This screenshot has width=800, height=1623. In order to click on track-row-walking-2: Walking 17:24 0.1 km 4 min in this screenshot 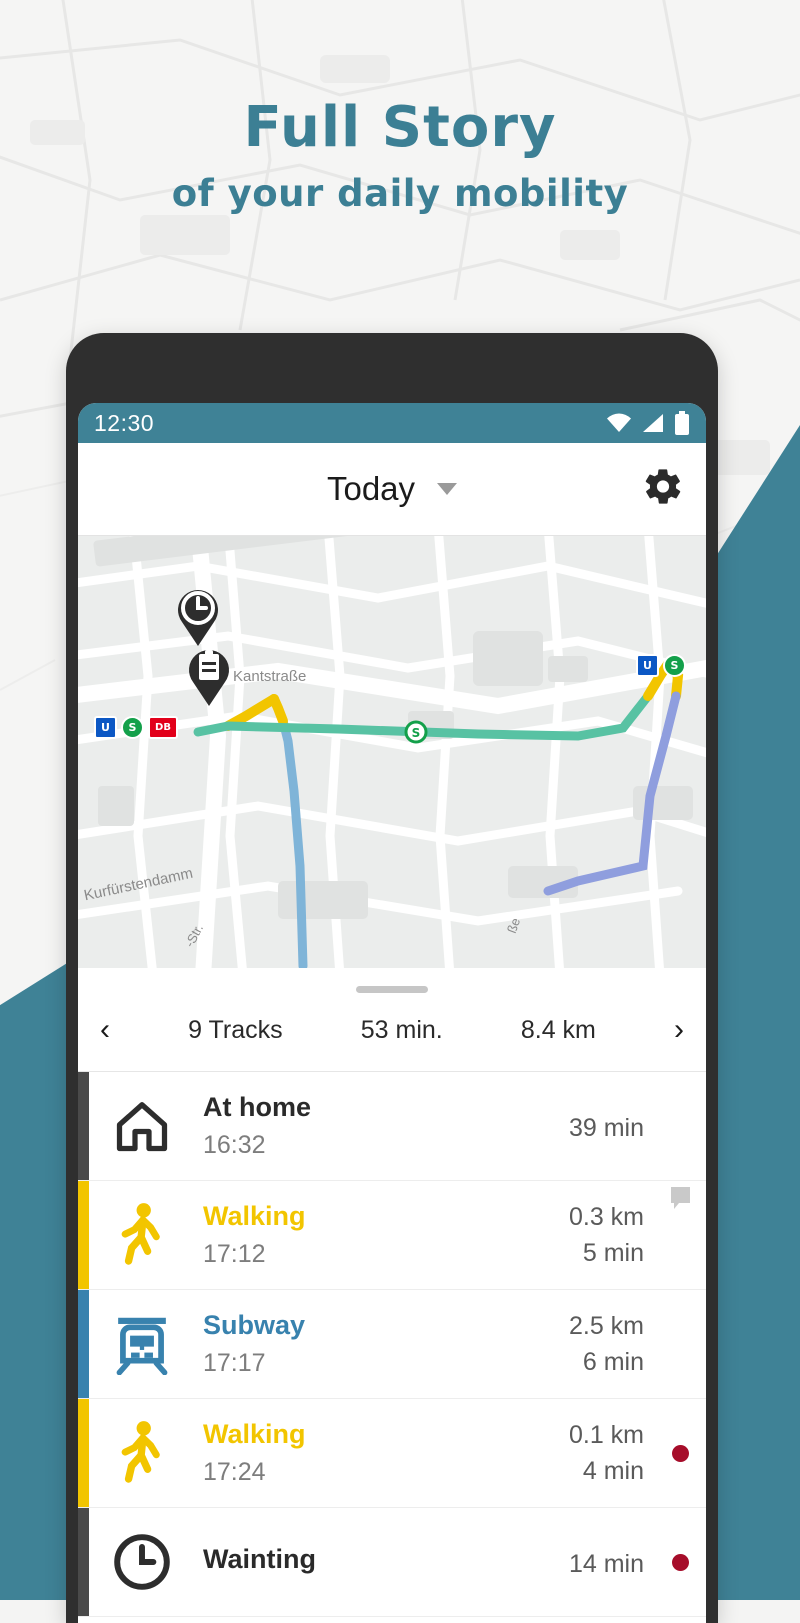, I will do `click(392, 1453)`.